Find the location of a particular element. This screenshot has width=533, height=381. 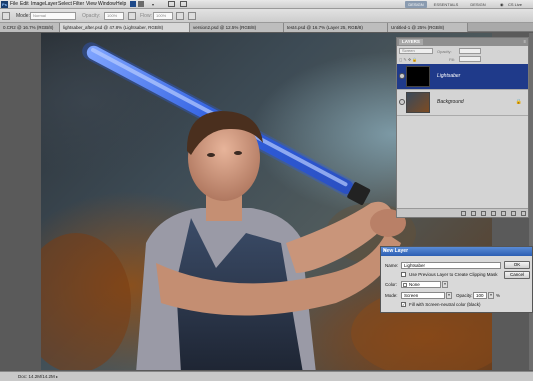

tab-label: version2.psd @ 12.5% (RGB/8) is located at coordinates (225, 27).